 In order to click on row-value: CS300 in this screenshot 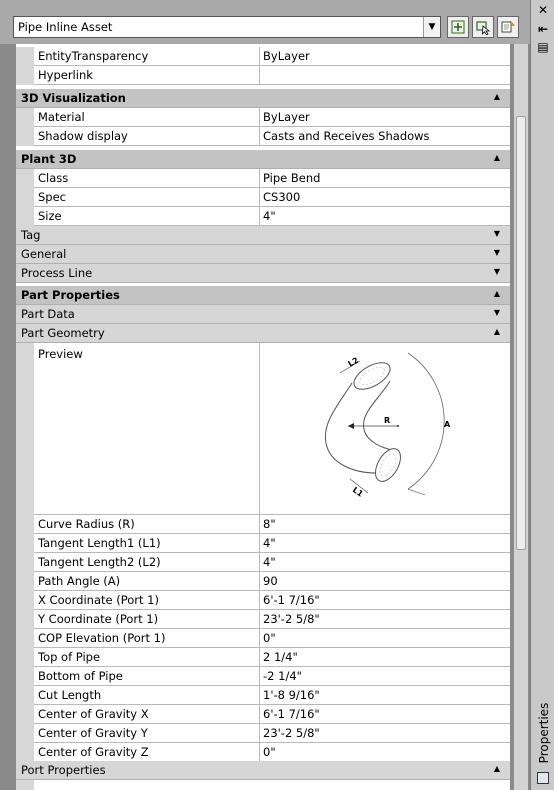, I will do `click(384, 197)`.